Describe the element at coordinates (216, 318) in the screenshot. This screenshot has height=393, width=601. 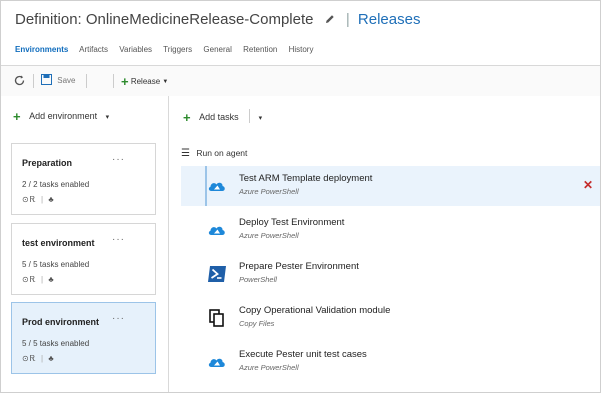
I see `copy-files-icon` at that location.